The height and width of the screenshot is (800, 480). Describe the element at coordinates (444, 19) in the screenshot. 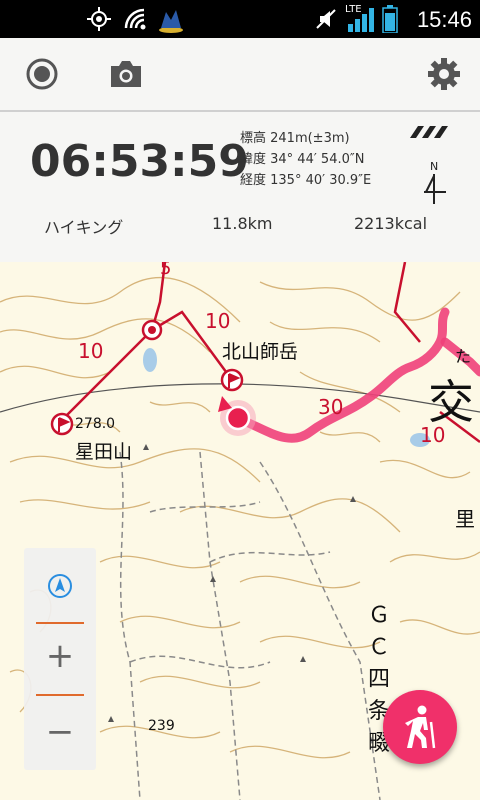

I see `status-clock: 15:46` at that location.